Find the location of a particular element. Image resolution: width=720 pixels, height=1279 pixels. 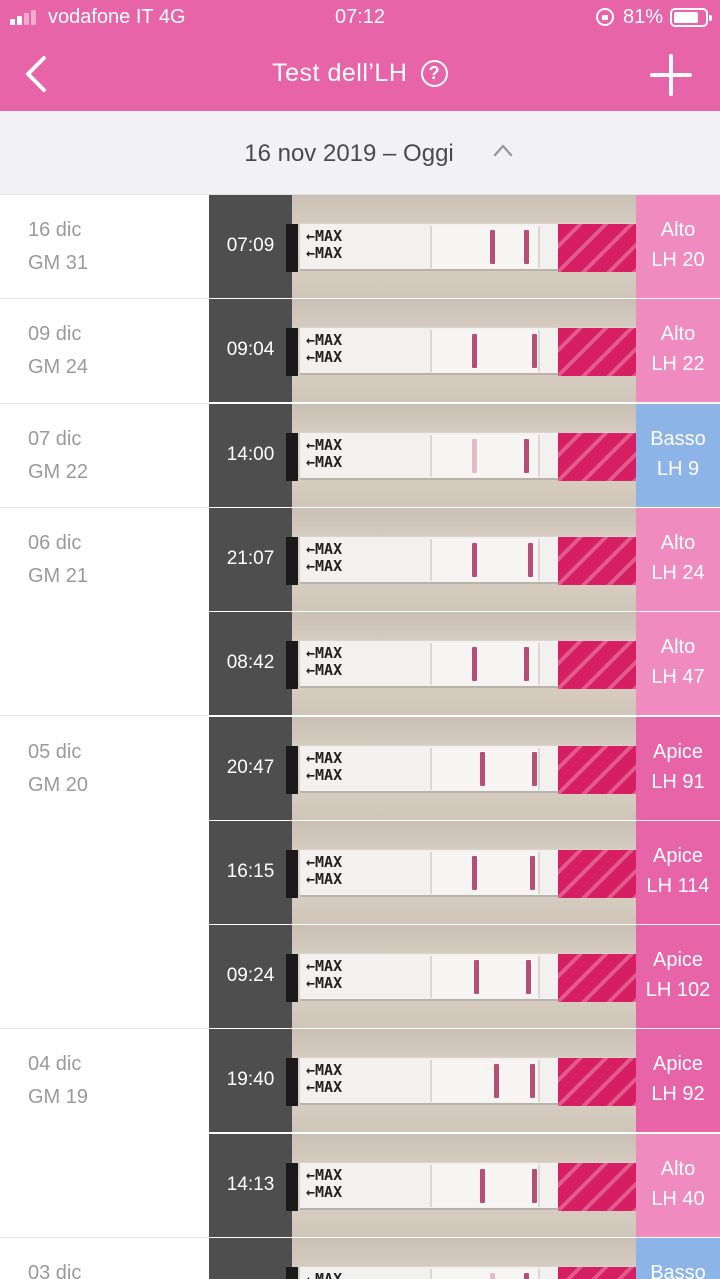

chevron-up-icon is located at coordinates (503, 150).